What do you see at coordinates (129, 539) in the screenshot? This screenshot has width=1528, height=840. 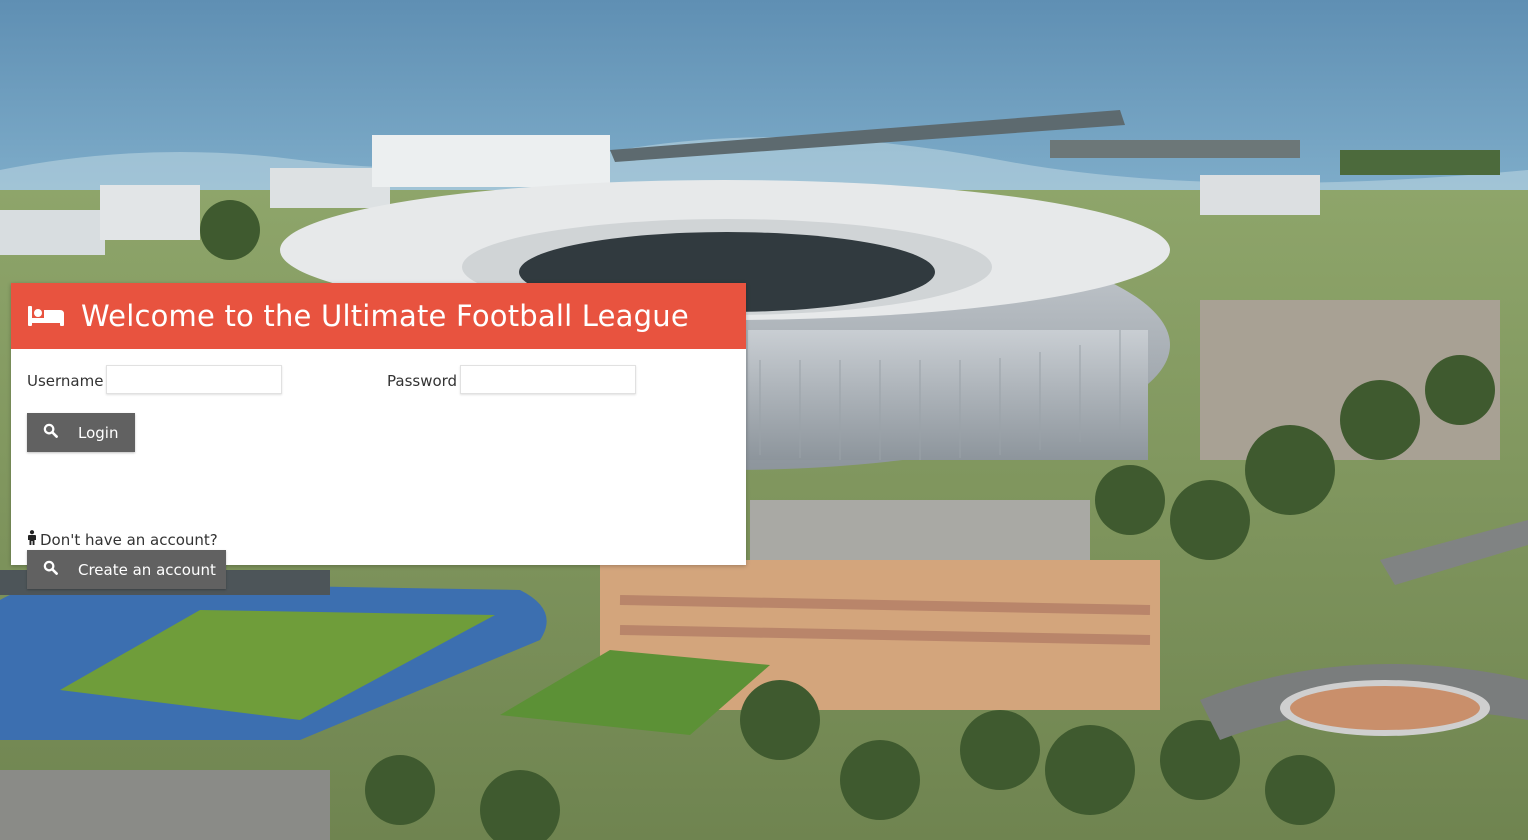 I see `signup-prompt-text: Don't have an account?` at bounding box center [129, 539].